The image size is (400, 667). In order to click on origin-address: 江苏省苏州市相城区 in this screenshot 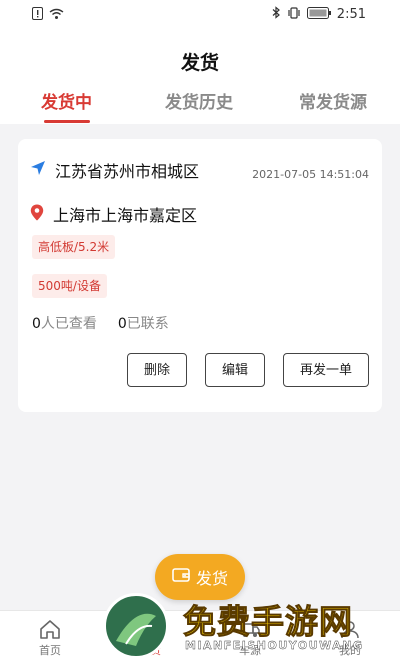, I will do `click(127, 171)`.